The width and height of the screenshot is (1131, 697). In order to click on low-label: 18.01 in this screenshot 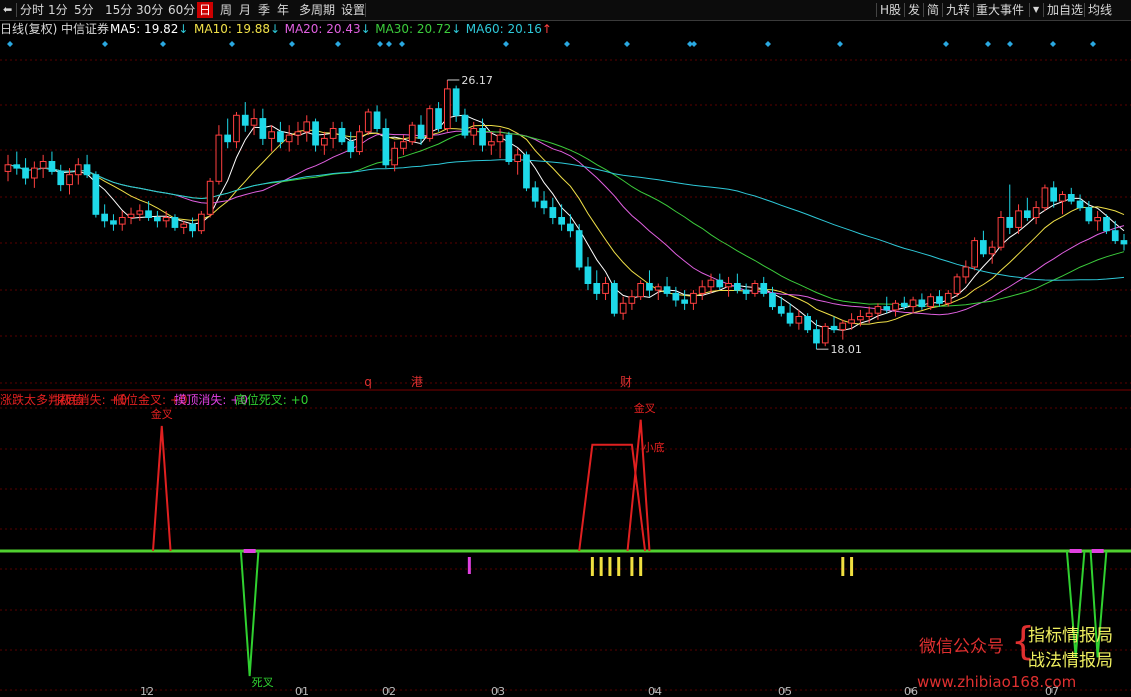, I will do `click(846, 349)`.